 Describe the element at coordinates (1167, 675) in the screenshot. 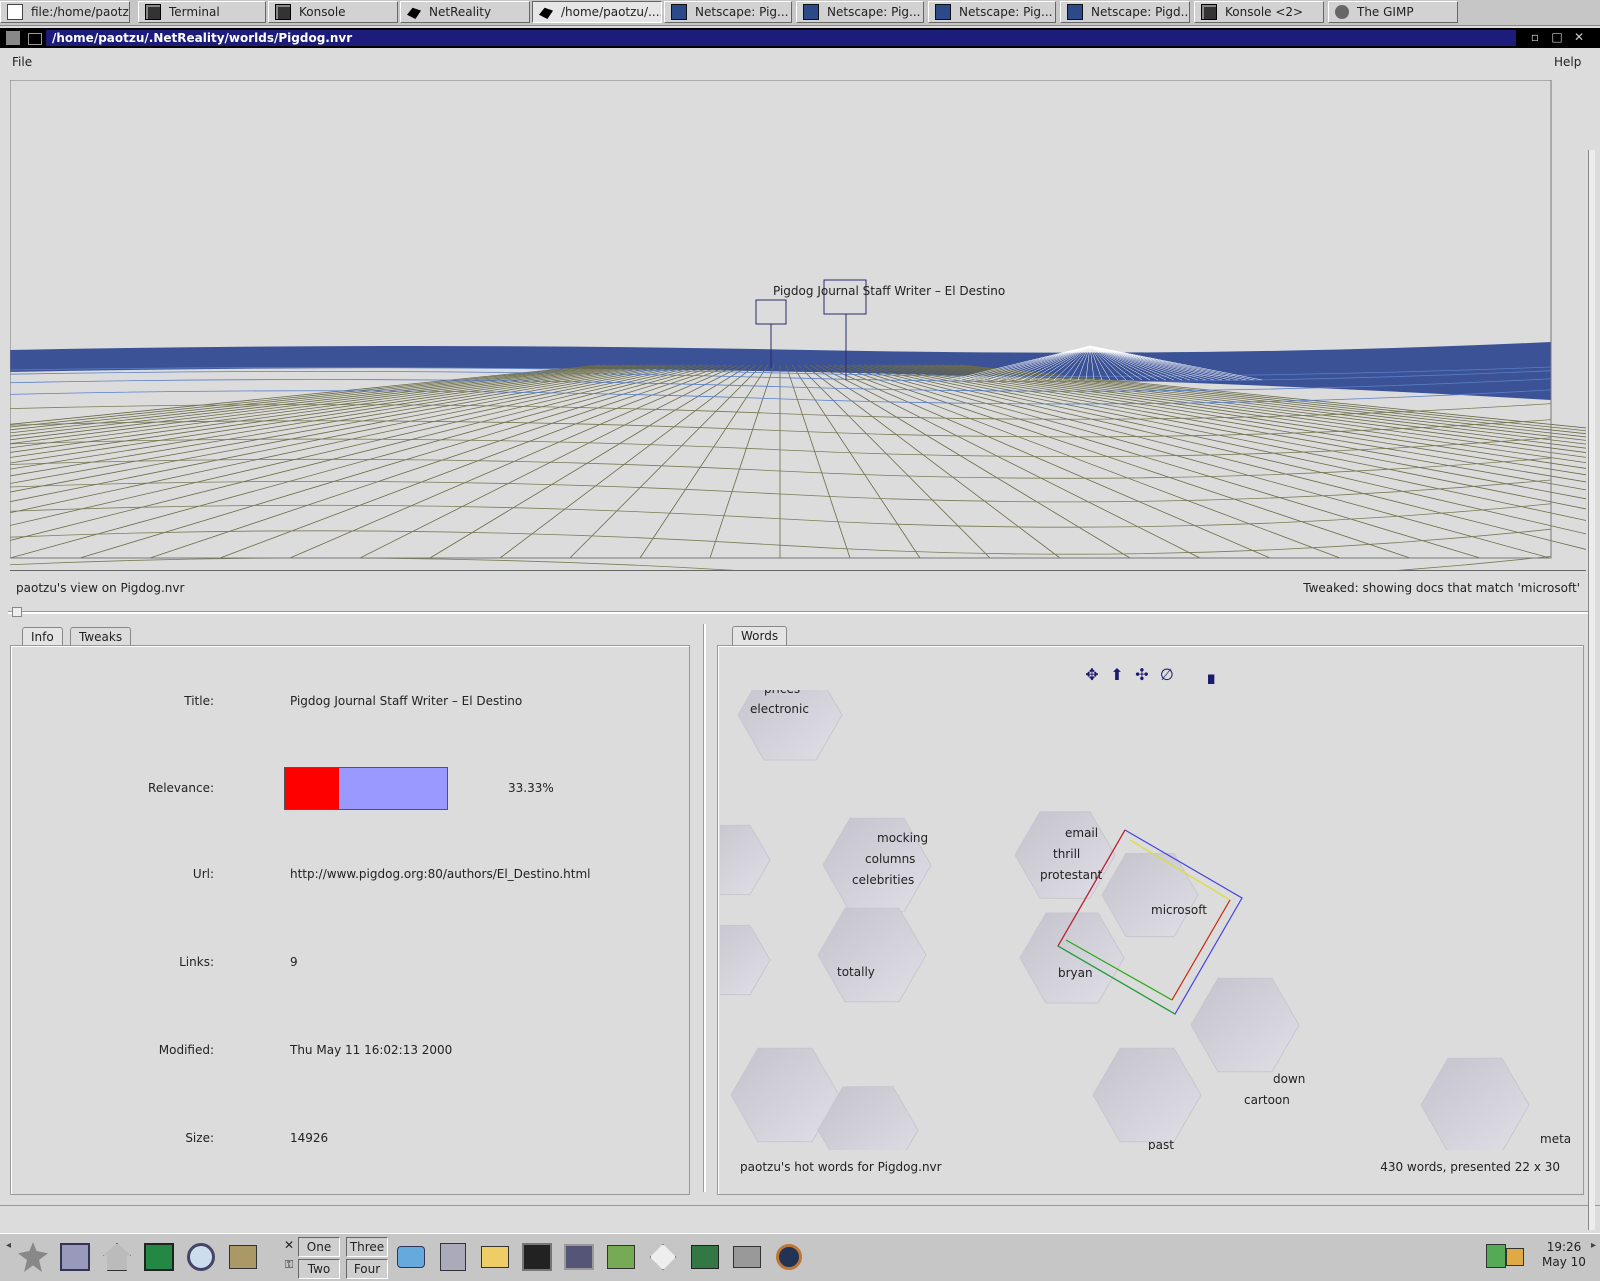

I see `clear-icon: ∅` at that location.